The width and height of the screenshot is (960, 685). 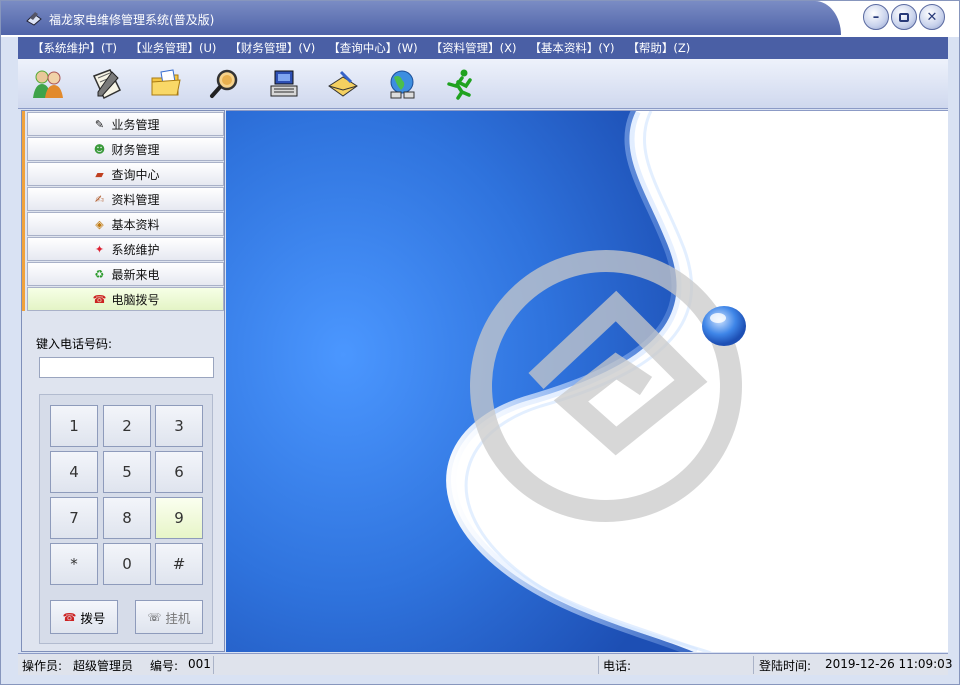 I want to click on sidebar-item-system-maintenance: ✦ 系统维护, so click(x=125, y=249).